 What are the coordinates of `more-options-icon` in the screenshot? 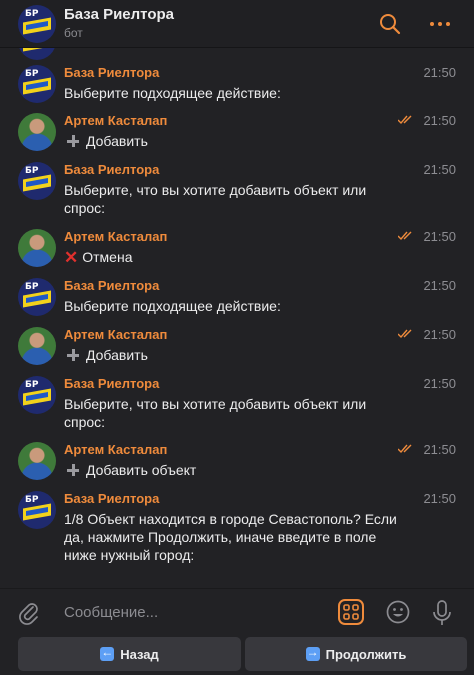 It's located at (440, 24).